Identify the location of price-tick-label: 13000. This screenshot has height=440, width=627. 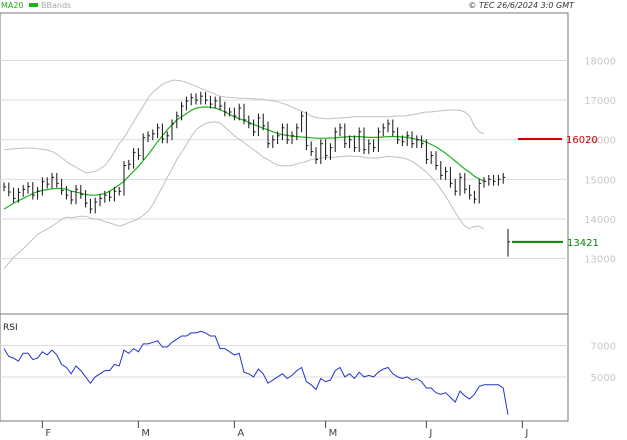
(600, 260).